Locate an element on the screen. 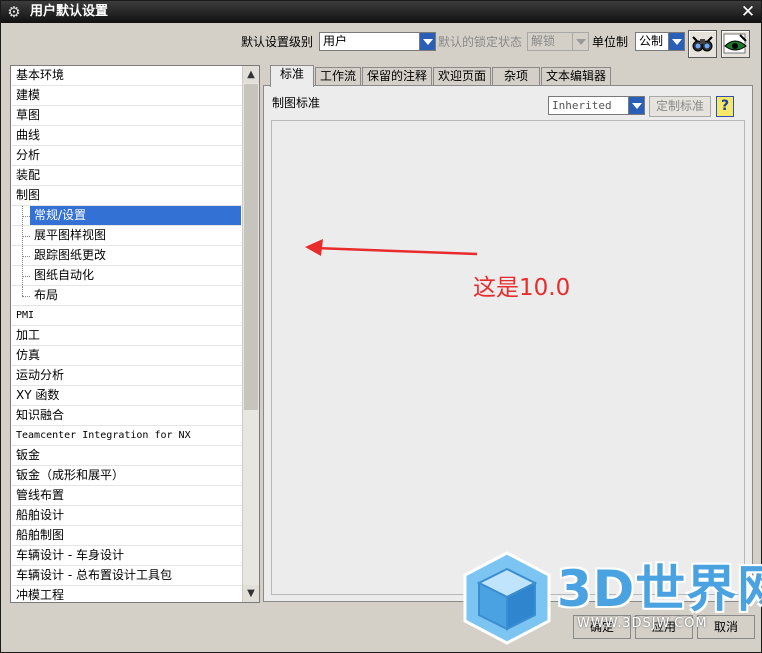  level-value: 用户 is located at coordinates (335, 41).